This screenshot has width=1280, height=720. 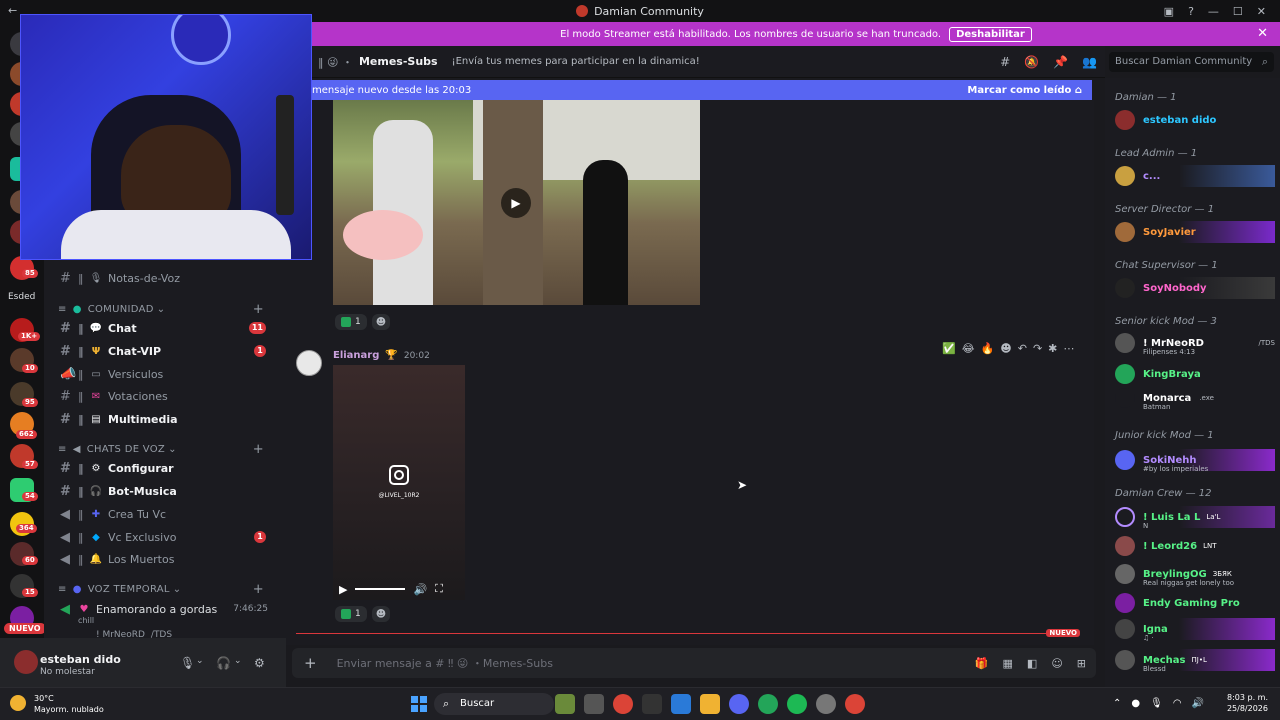 I want to click on reply-icon: ↶, so click(x=1022, y=348).